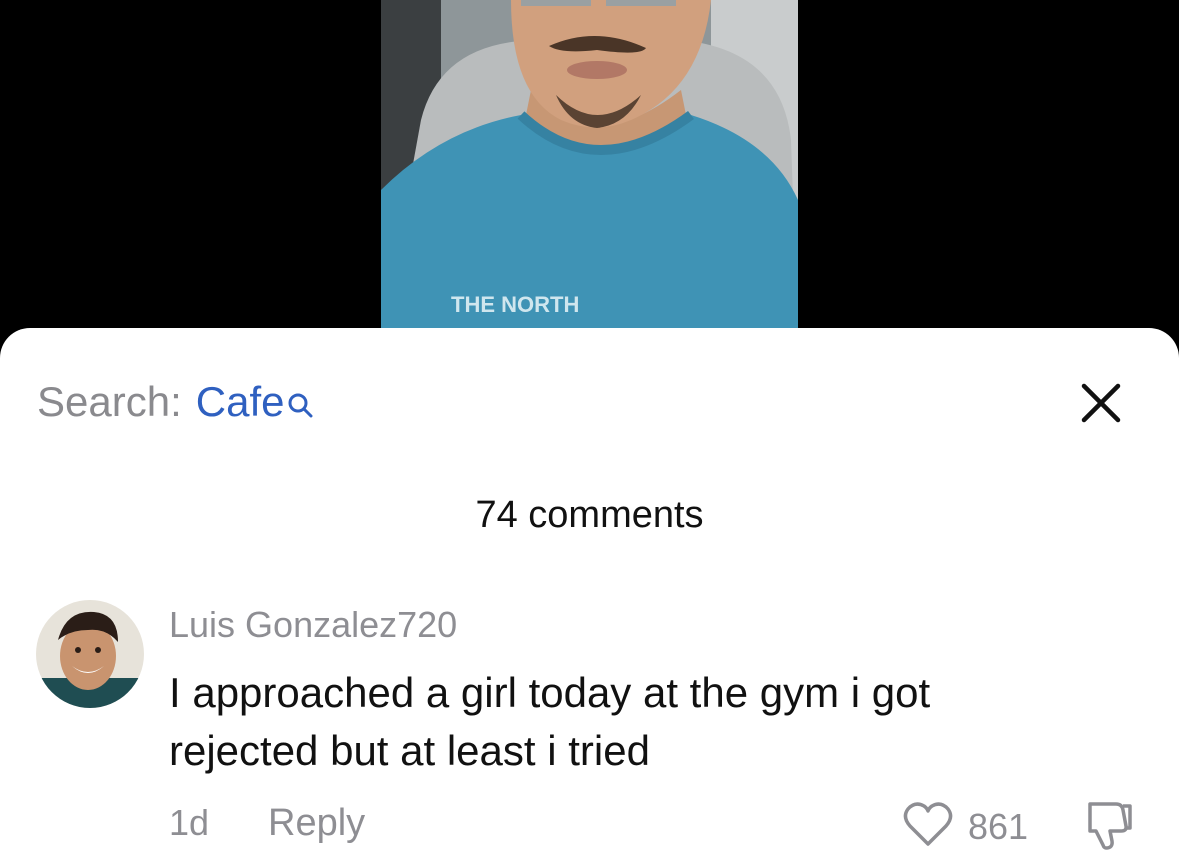 Image resolution: width=1179 pixels, height=868 pixels. Describe the element at coordinates (998, 826) in the screenshot. I see `like-count: 861` at that location.